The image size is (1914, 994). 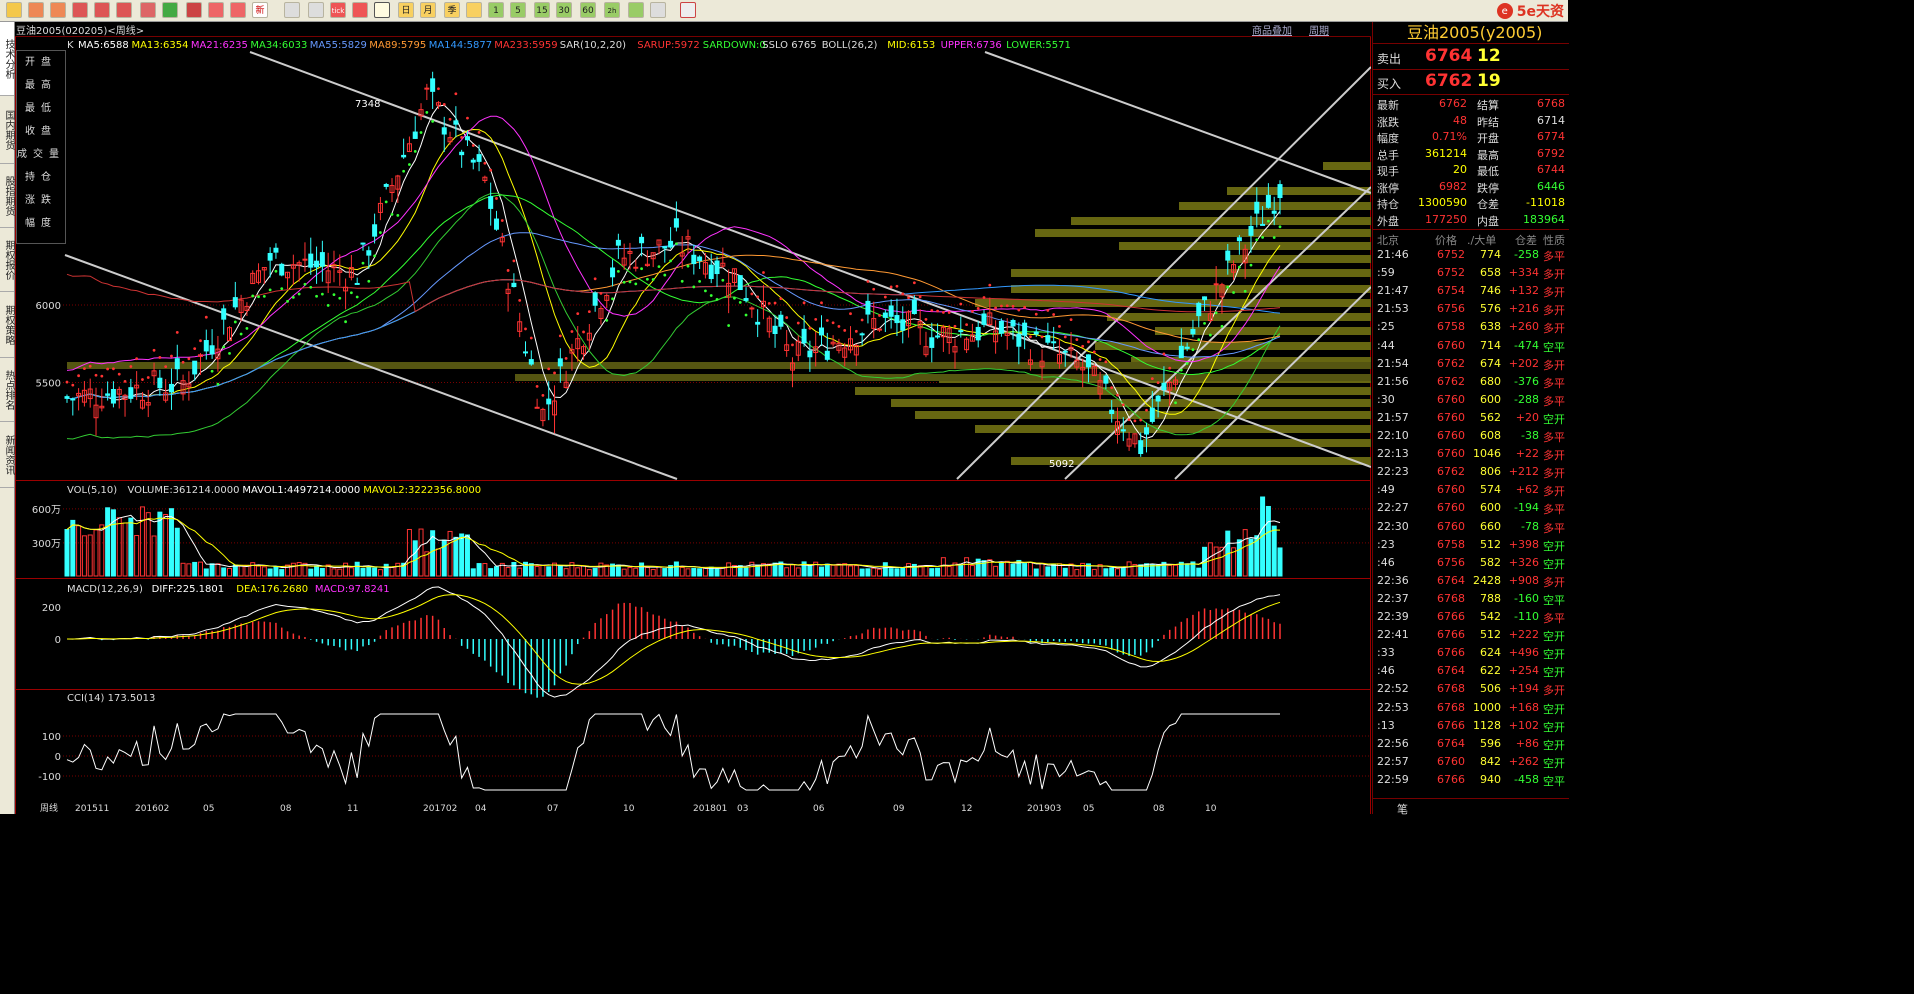 What do you see at coordinates (338, 10) in the screenshot?
I see `tick-button: tick` at bounding box center [338, 10].